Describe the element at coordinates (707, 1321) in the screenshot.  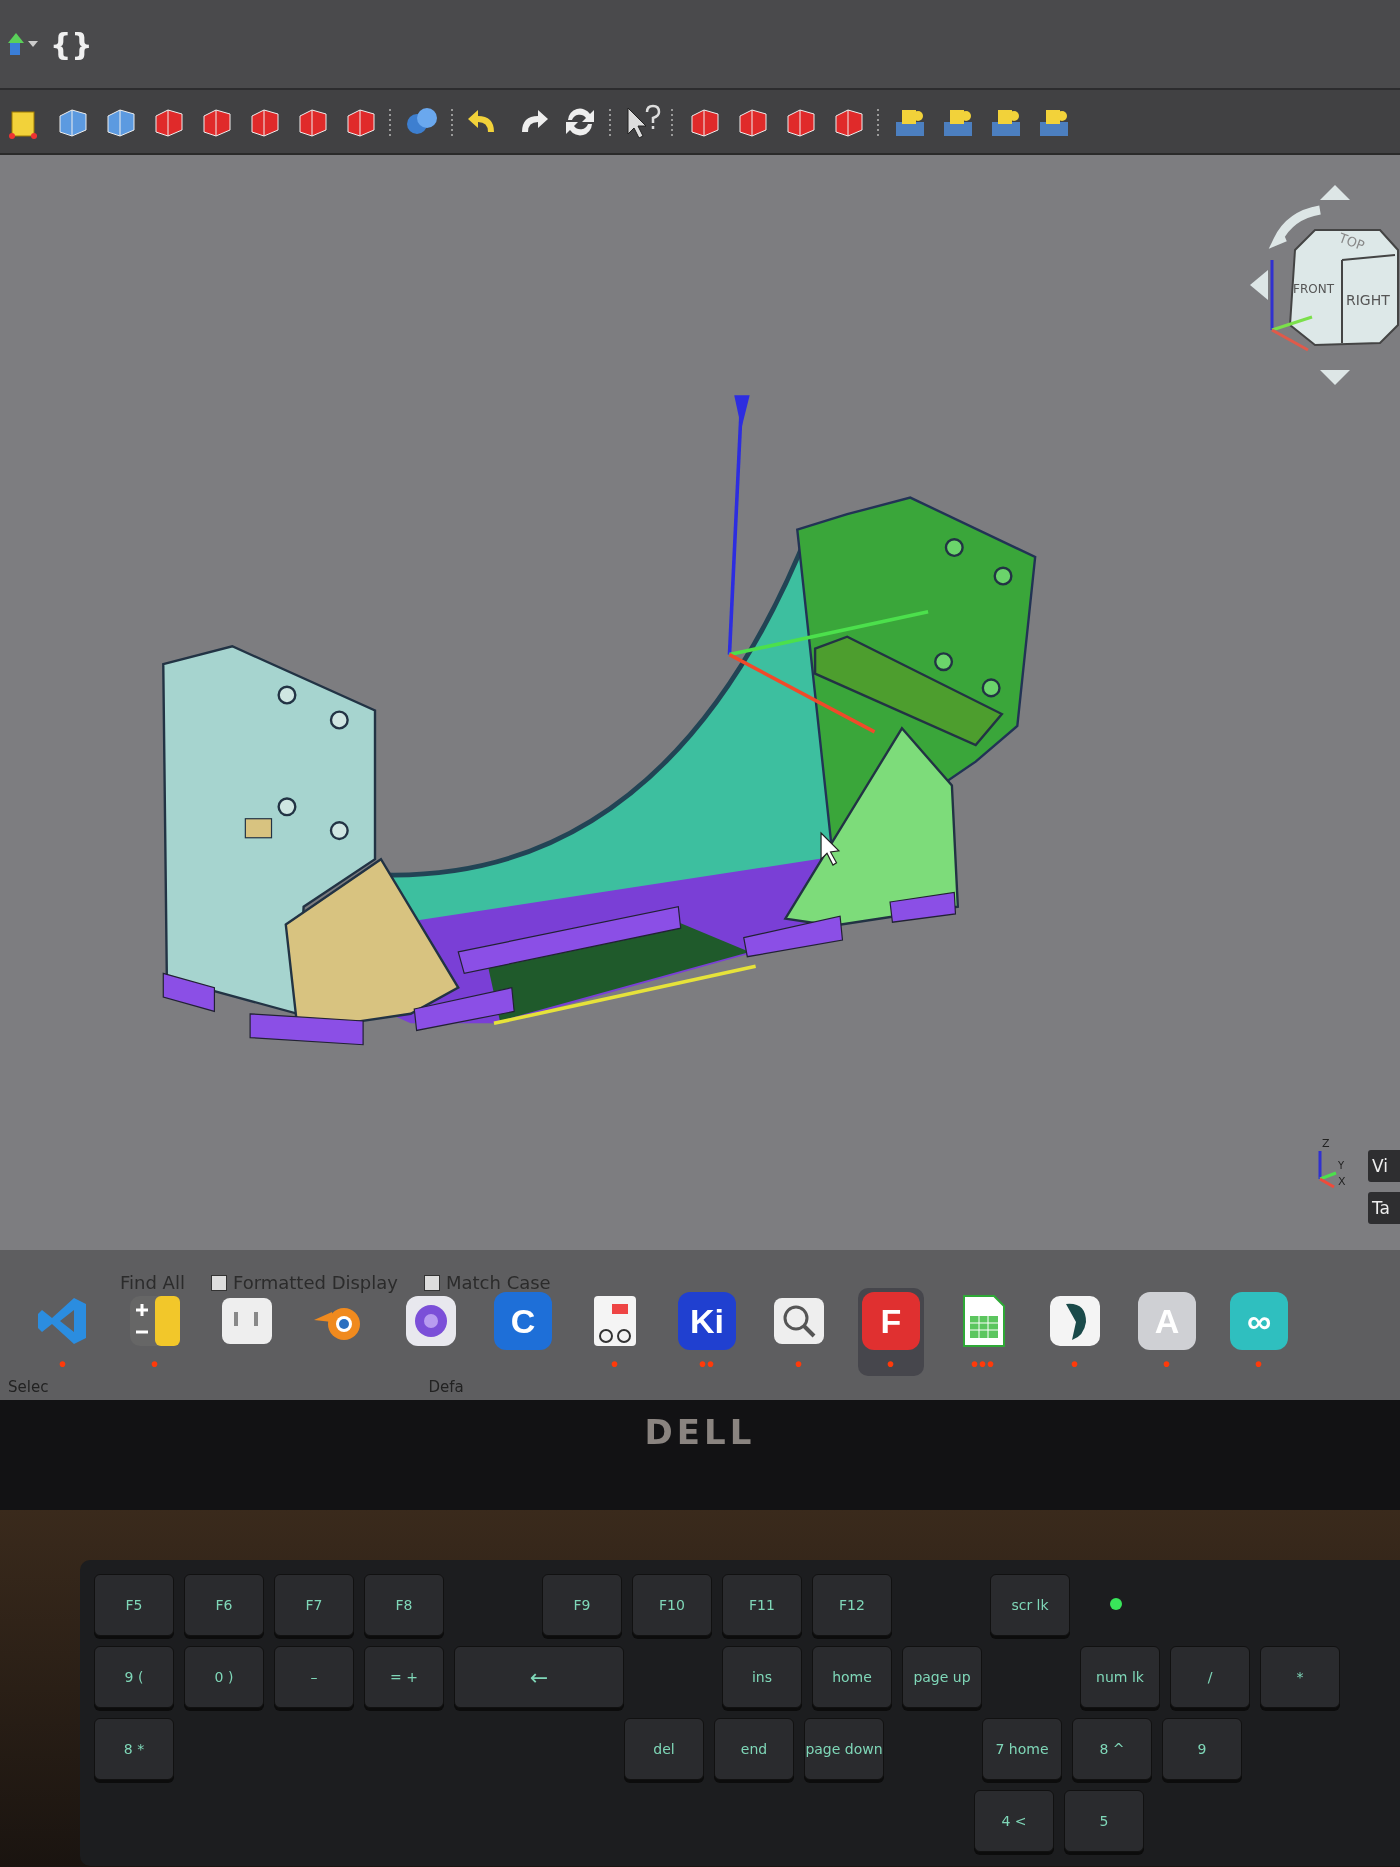
I see `app-logo-text: Ki` at that location.